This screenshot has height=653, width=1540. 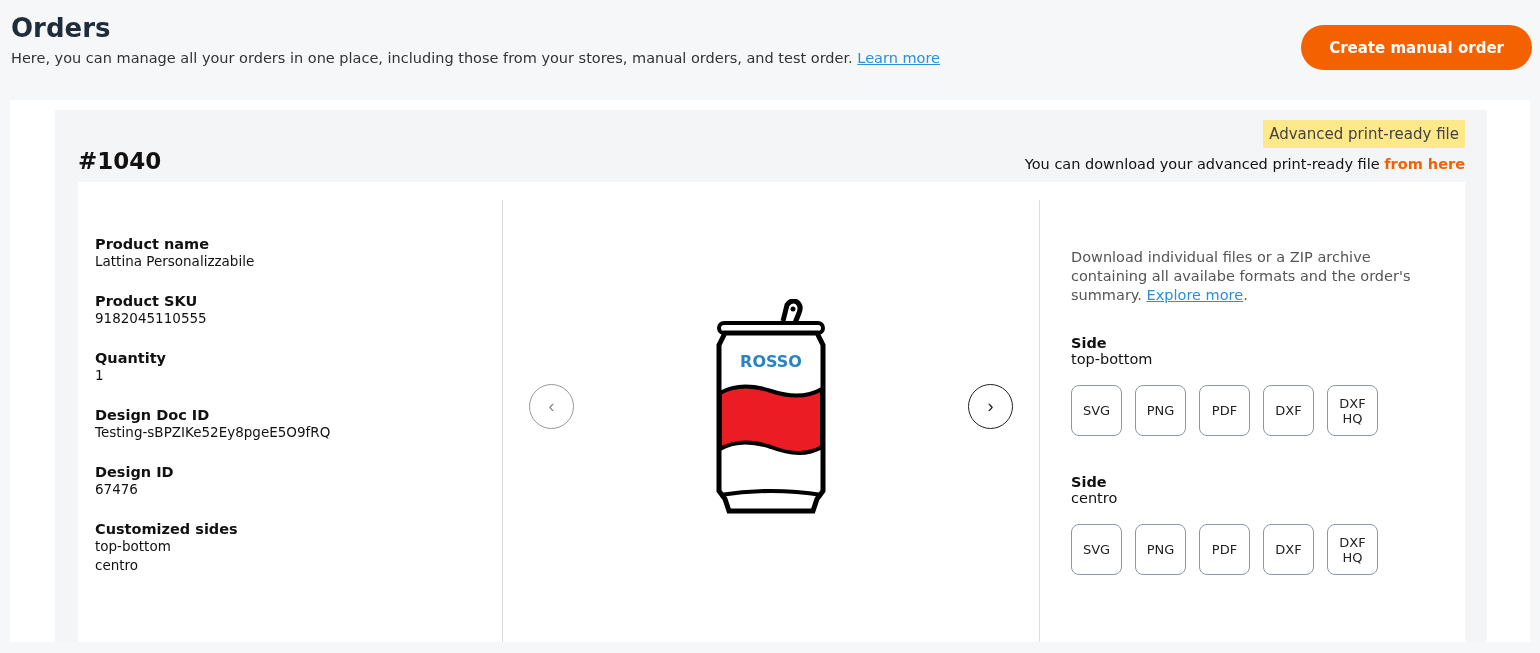 I want to click on download-note: You can download your advanced print-ready file from here, so click(x=1244, y=164).